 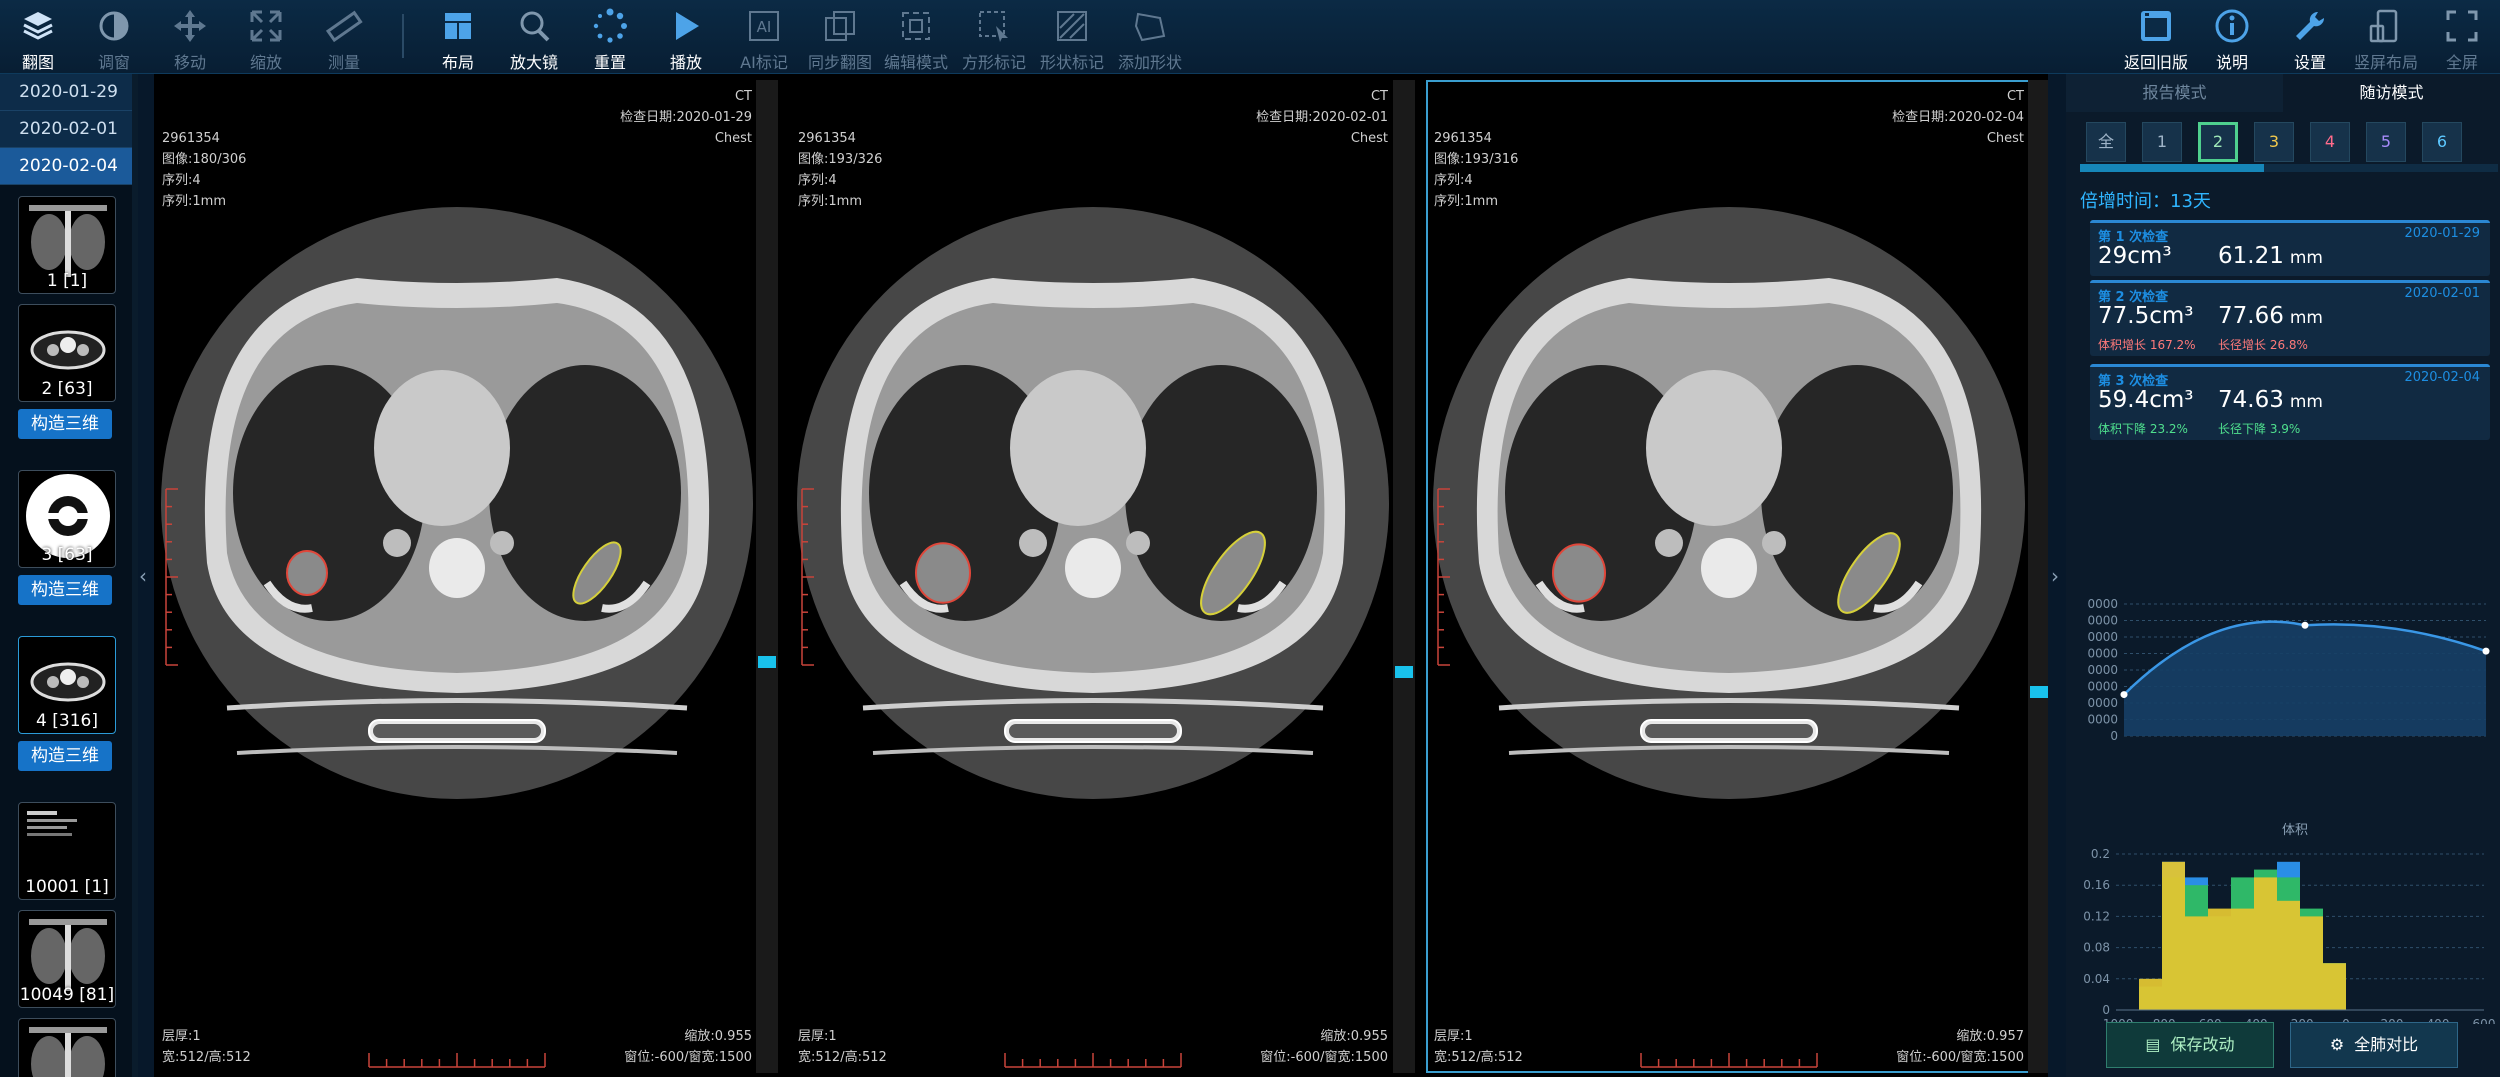 I want to click on thumbnail-caption: 3 [63], so click(x=67, y=555).